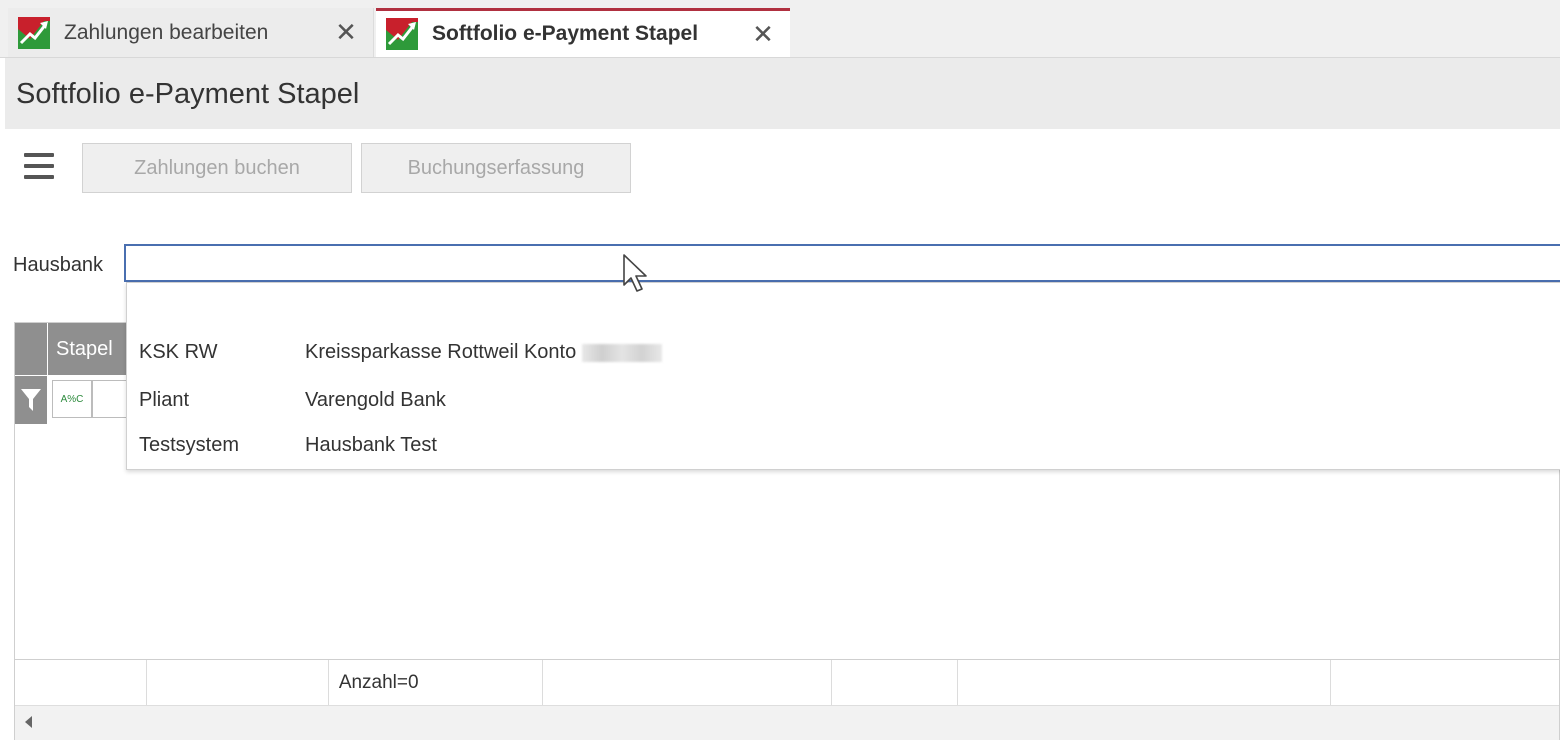  What do you see at coordinates (93, 349) in the screenshot?
I see `column-header-stapel: Stapel` at bounding box center [93, 349].